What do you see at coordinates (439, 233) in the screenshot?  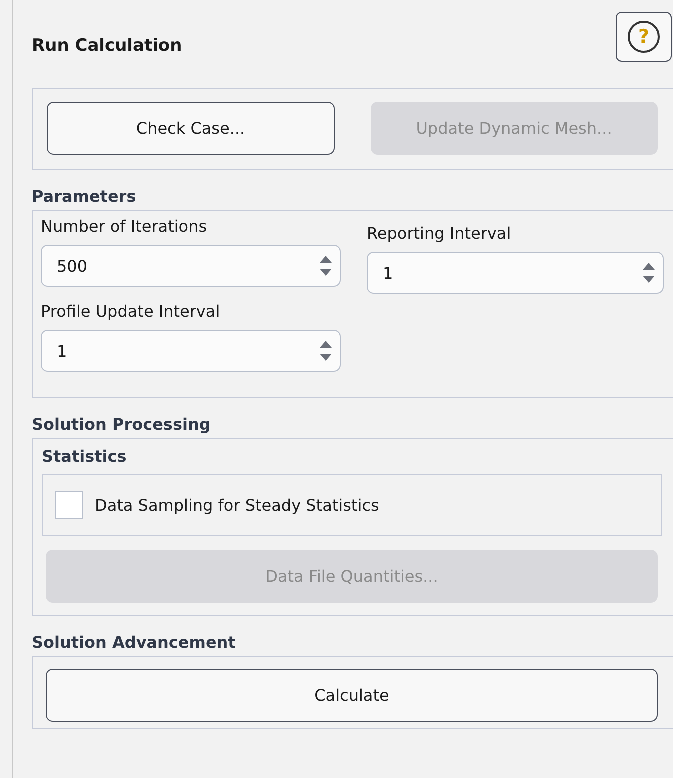 I see `field-label: Reporting Interval` at bounding box center [439, 233].